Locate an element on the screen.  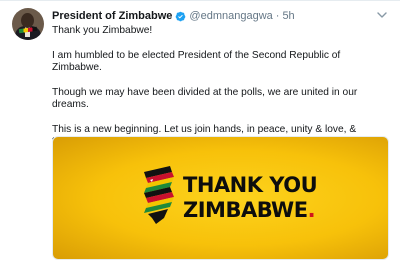
author-handle: @edmnangagwa is located at coordinates (230, 16).